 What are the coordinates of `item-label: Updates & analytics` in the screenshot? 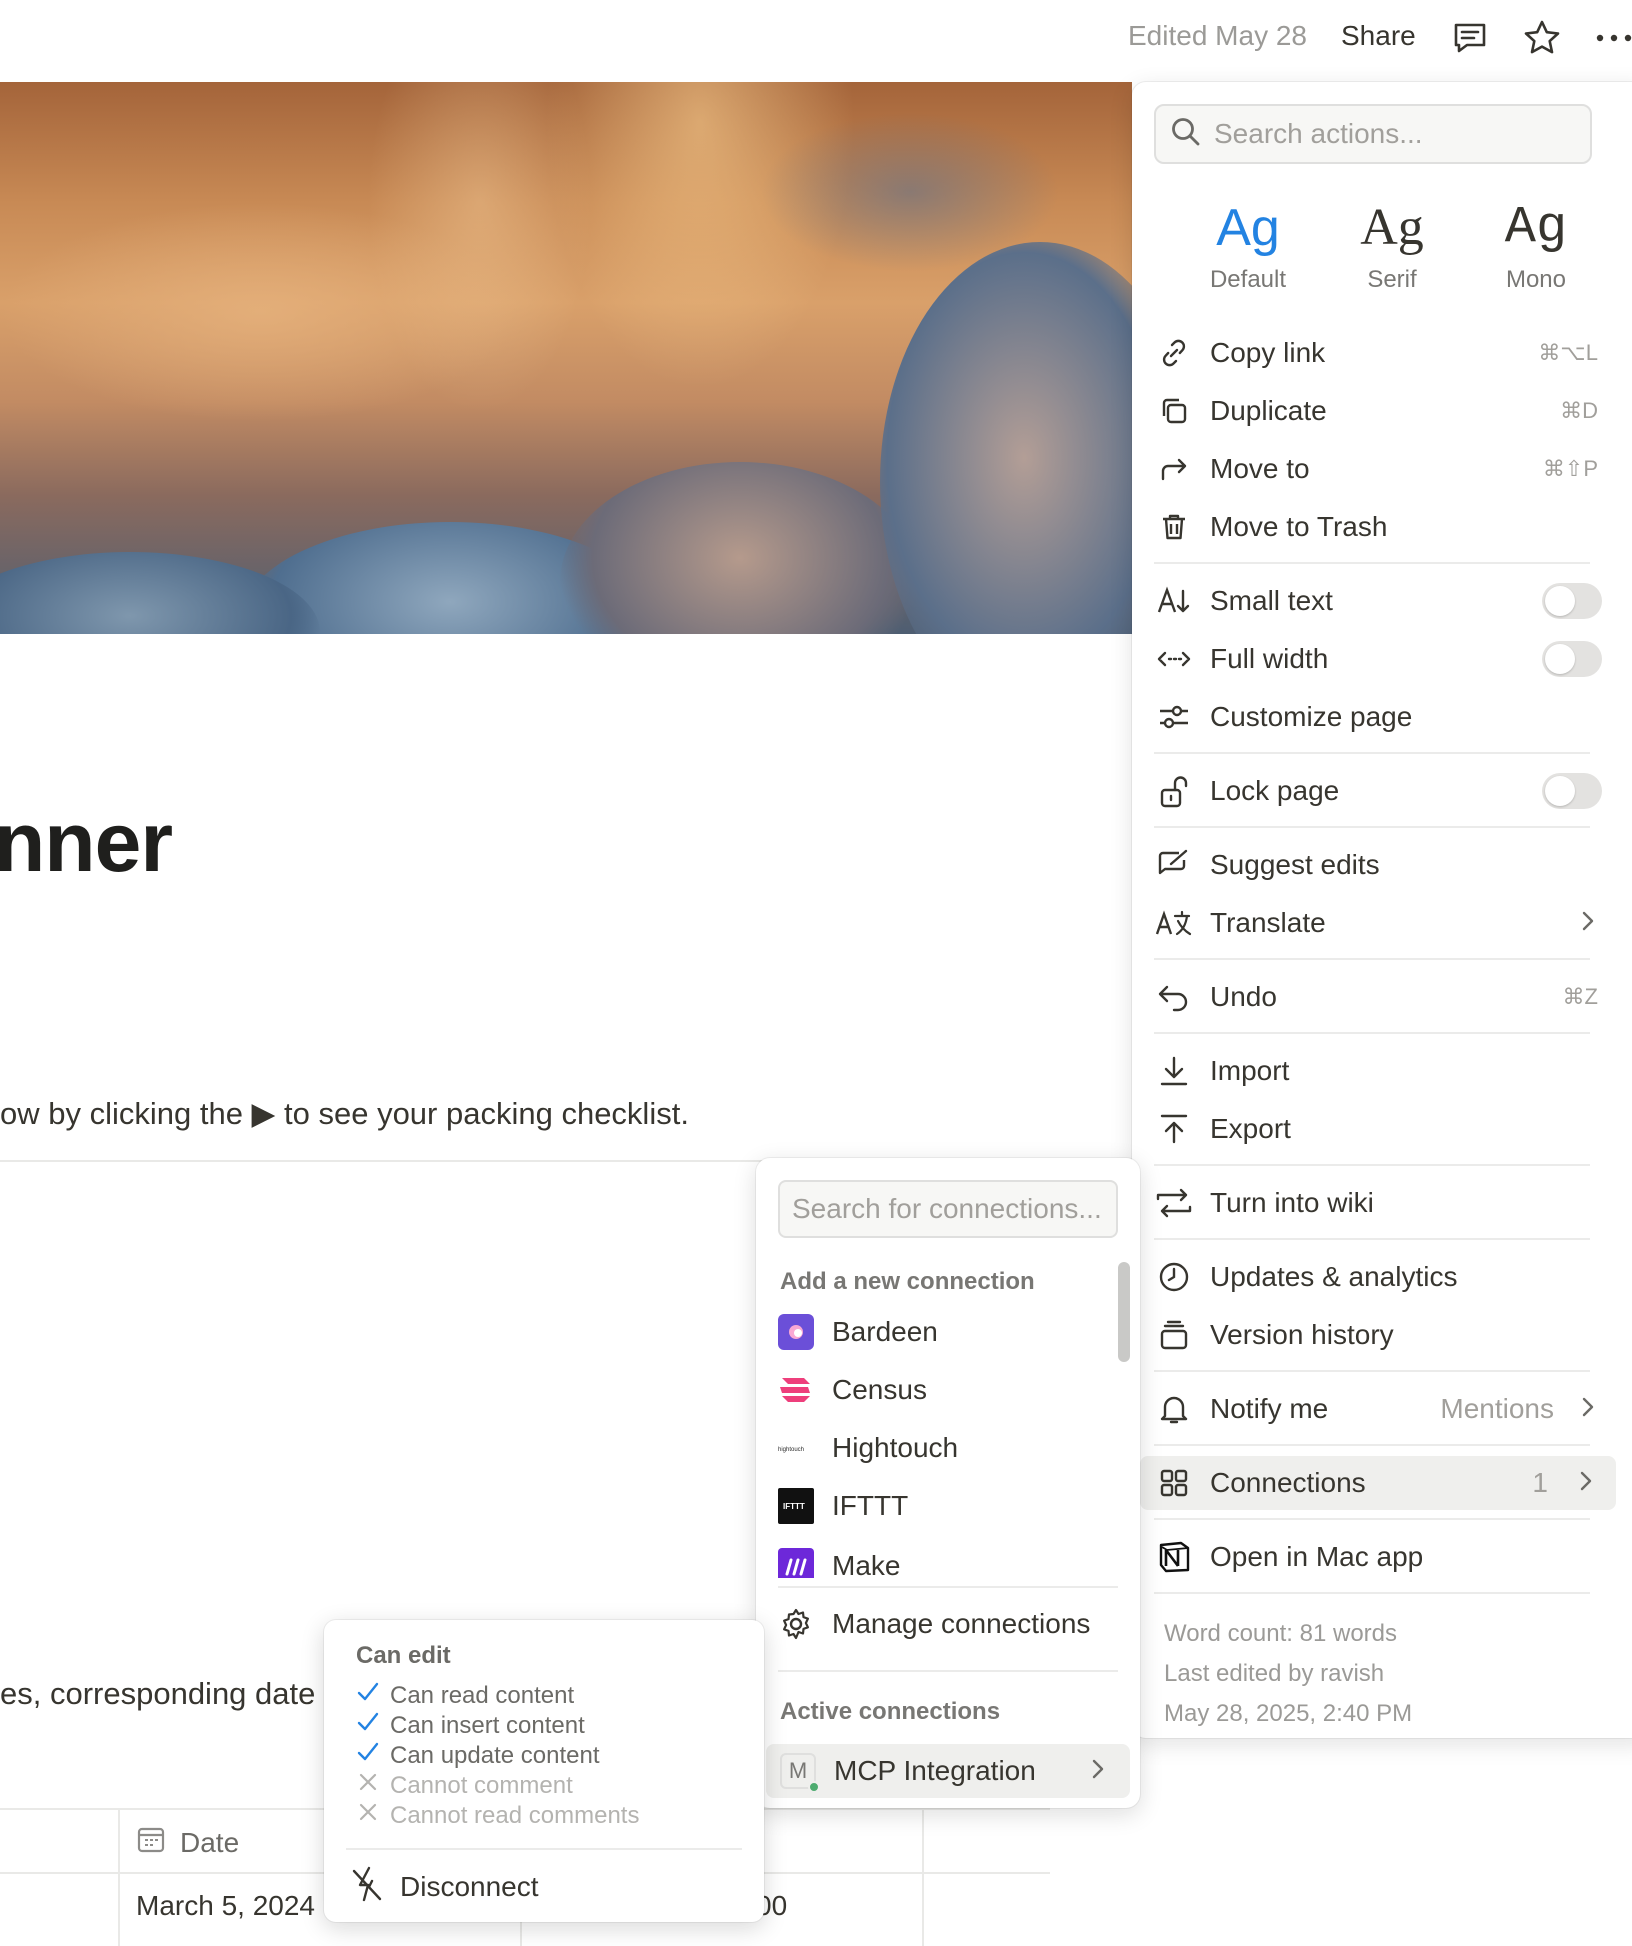 It's located at (1334, 1276).